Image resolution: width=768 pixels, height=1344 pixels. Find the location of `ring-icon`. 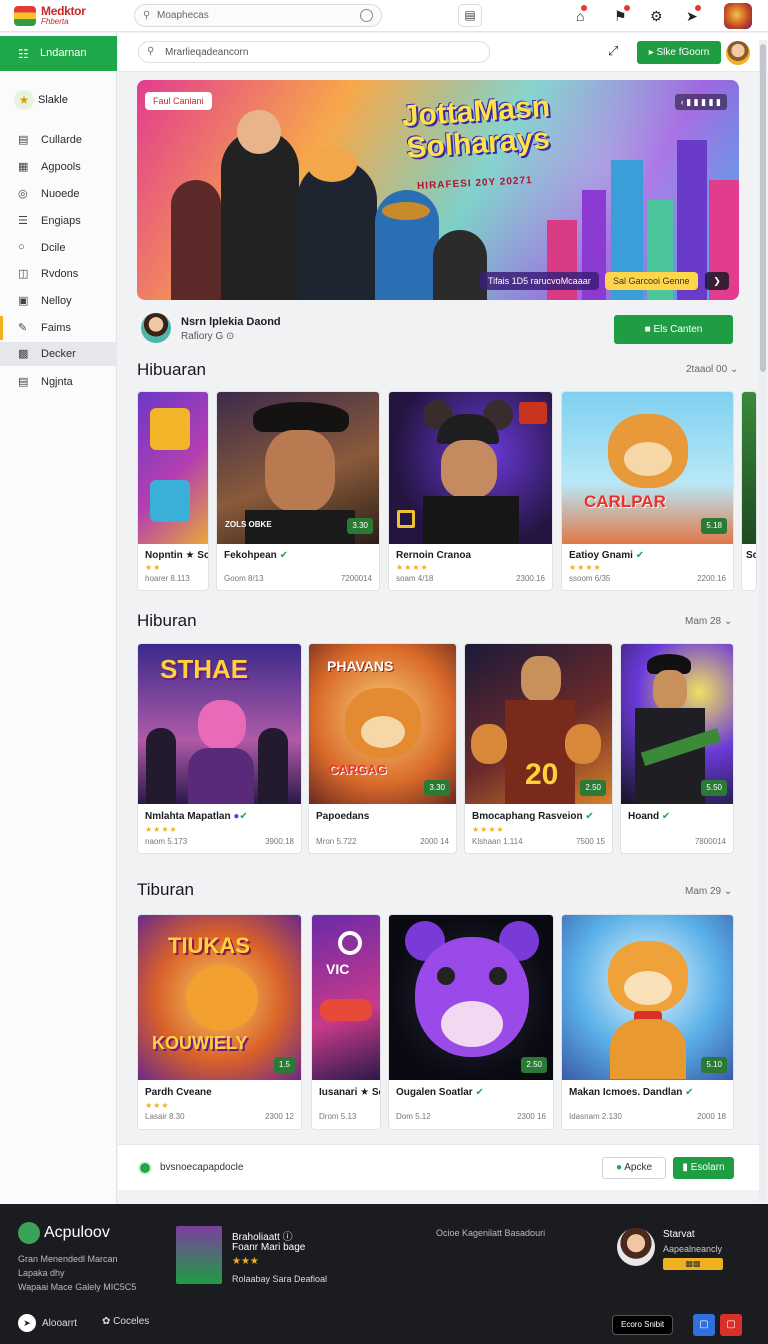

ring-icon is located at coordinates (350, 943).